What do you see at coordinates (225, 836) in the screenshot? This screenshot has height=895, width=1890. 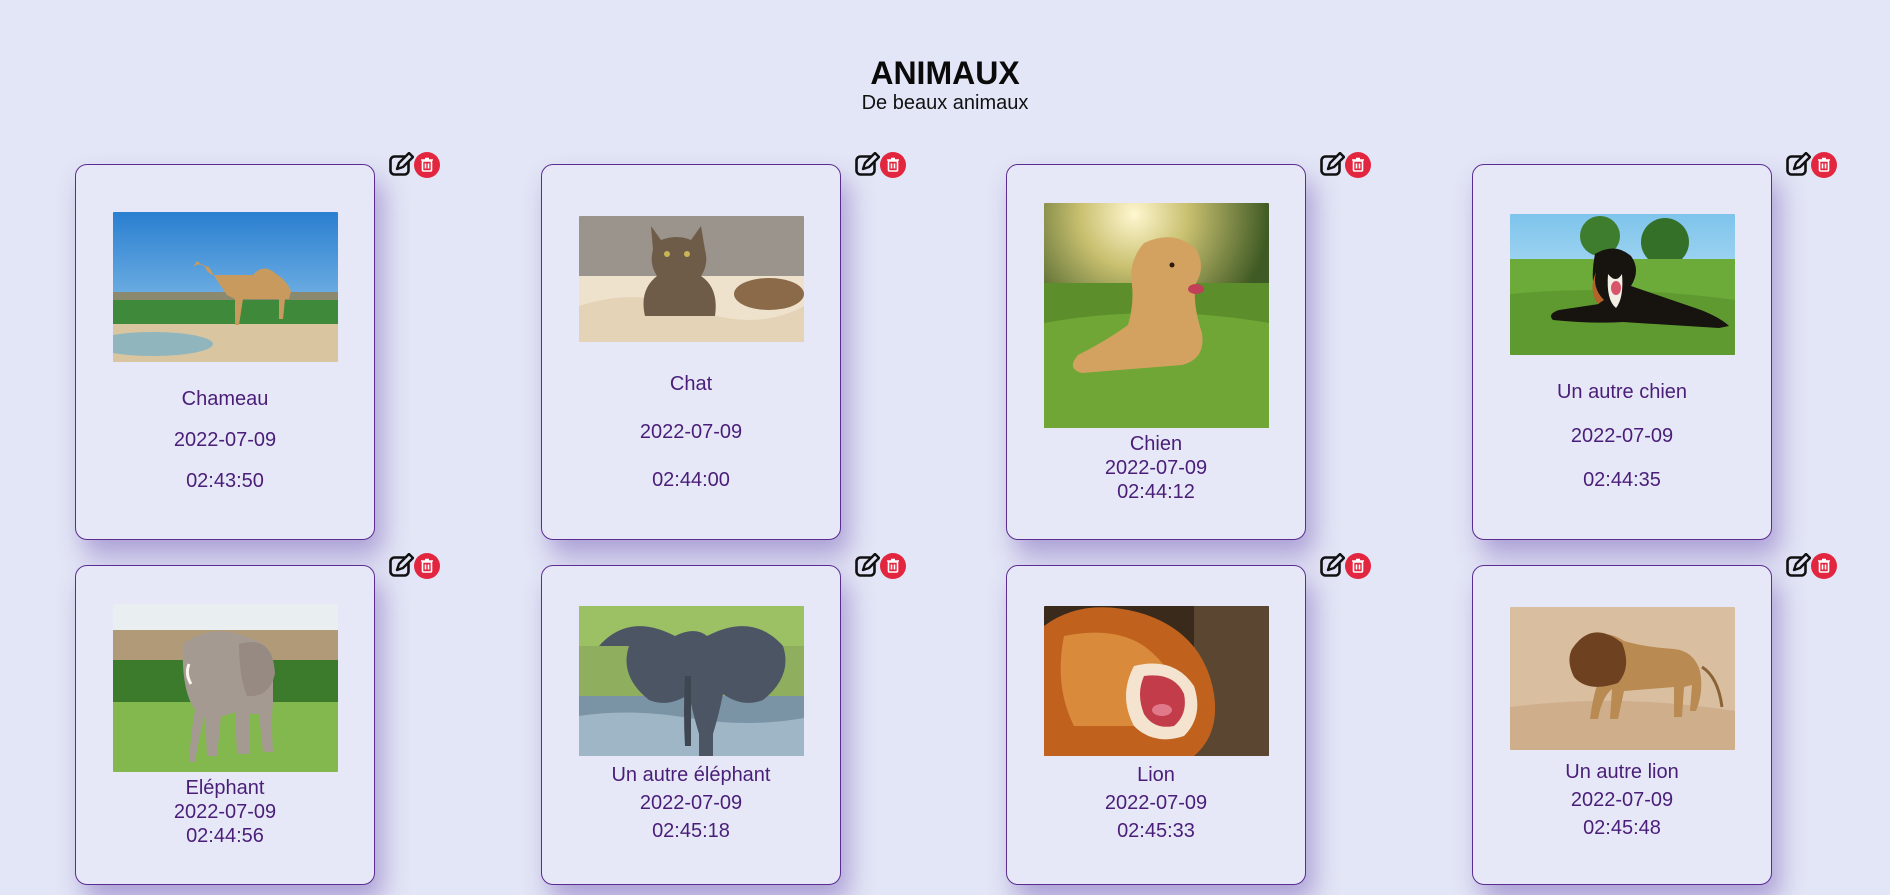 I see `animal-time: 02:44:56` at bounding box center [225, 836].